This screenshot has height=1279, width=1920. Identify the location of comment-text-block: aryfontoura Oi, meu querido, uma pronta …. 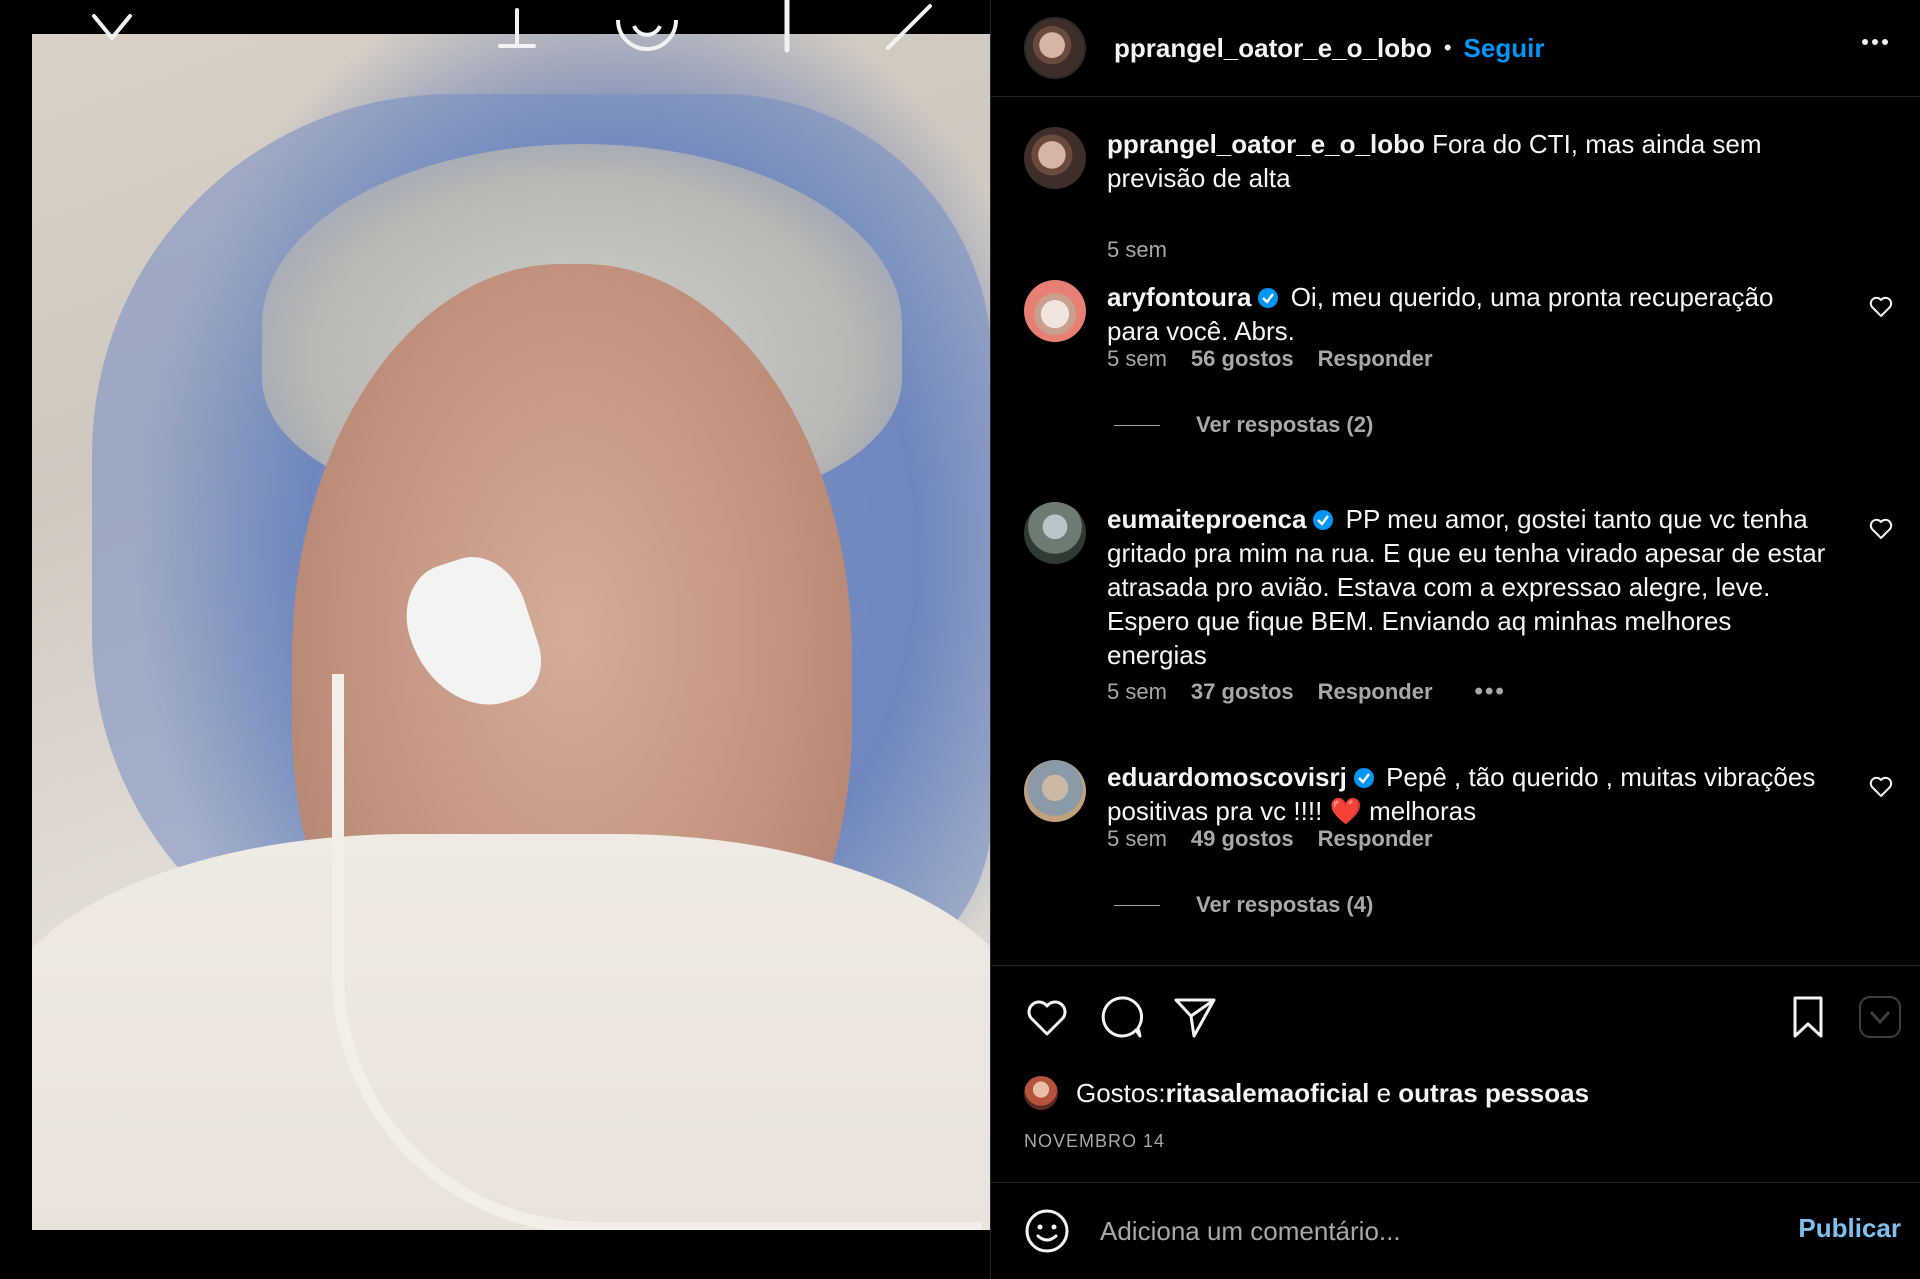
(1467, 314).